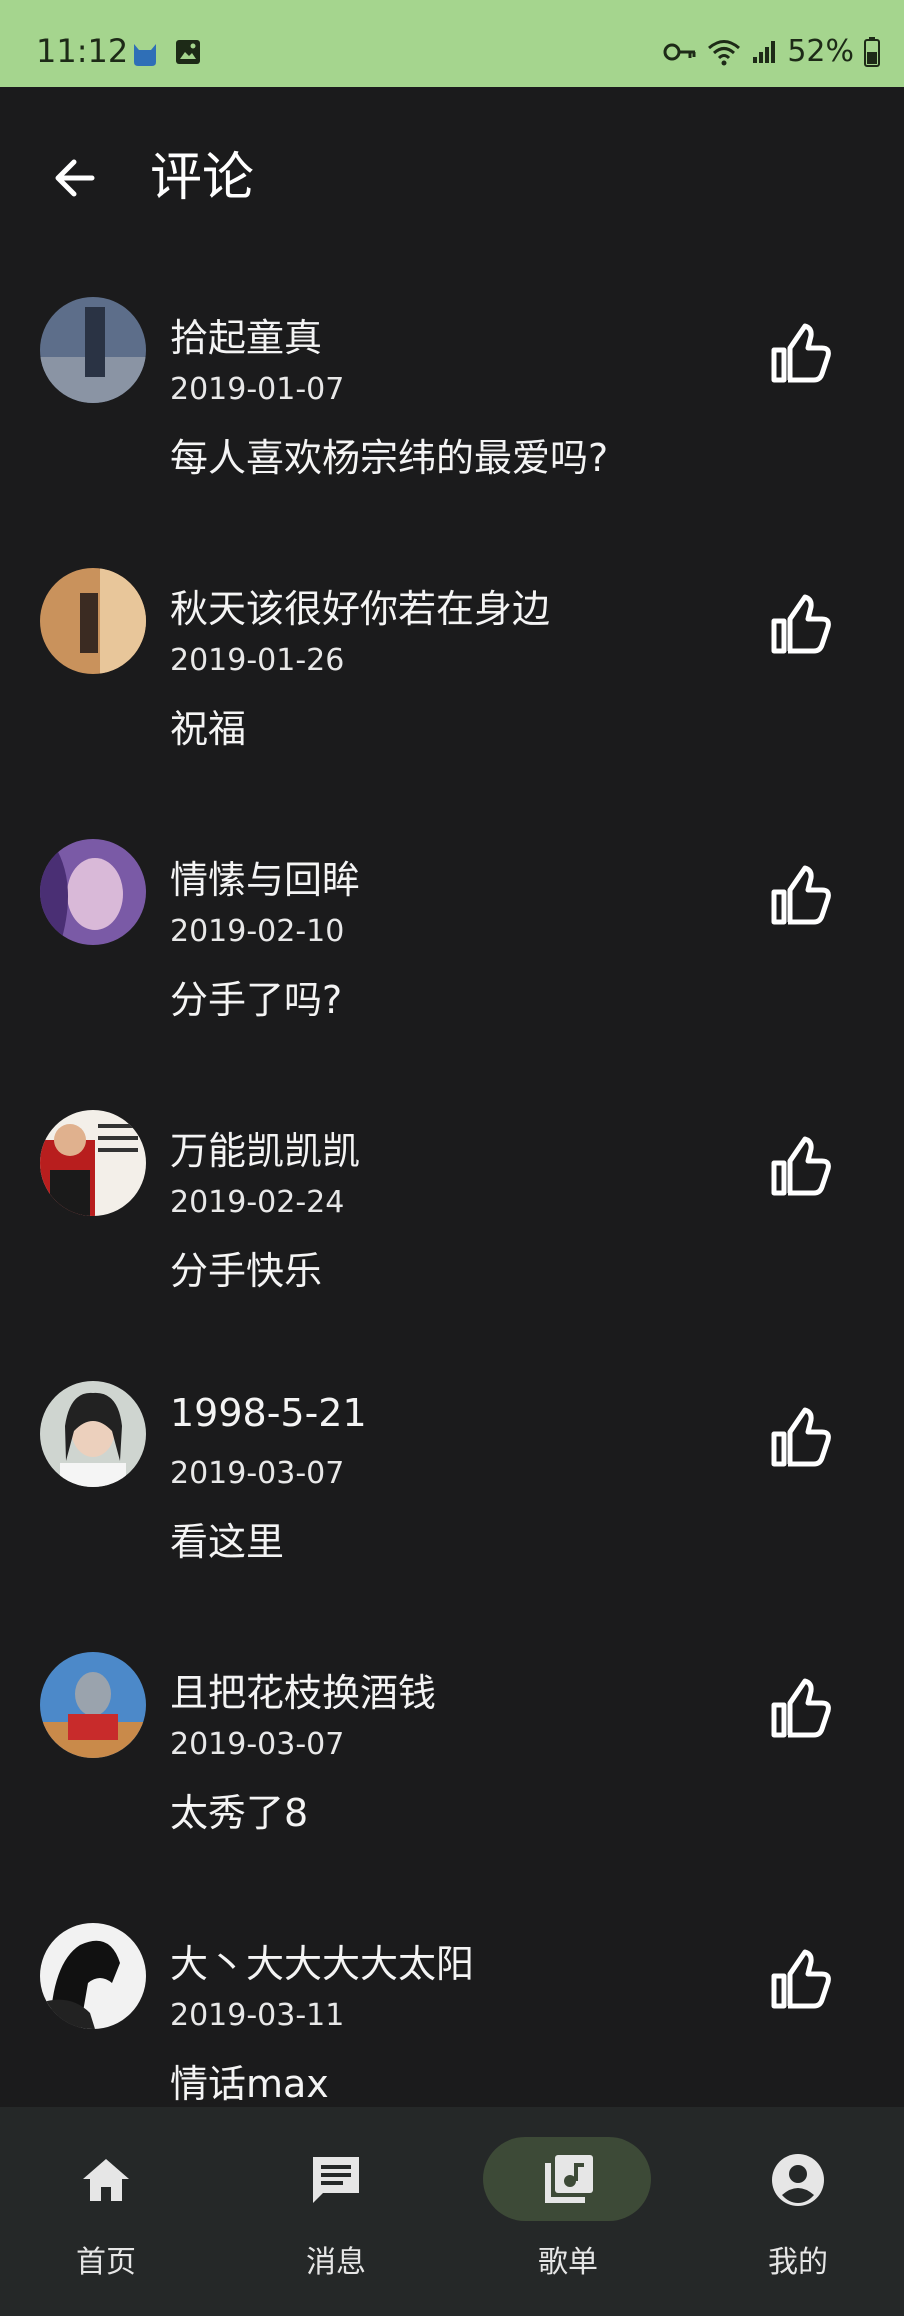  Describe the element at coordinates (452, 939) in the screenshot. I see `comment-item: 情愫与回眸 2019-02-10 分手了吗?` at that location.